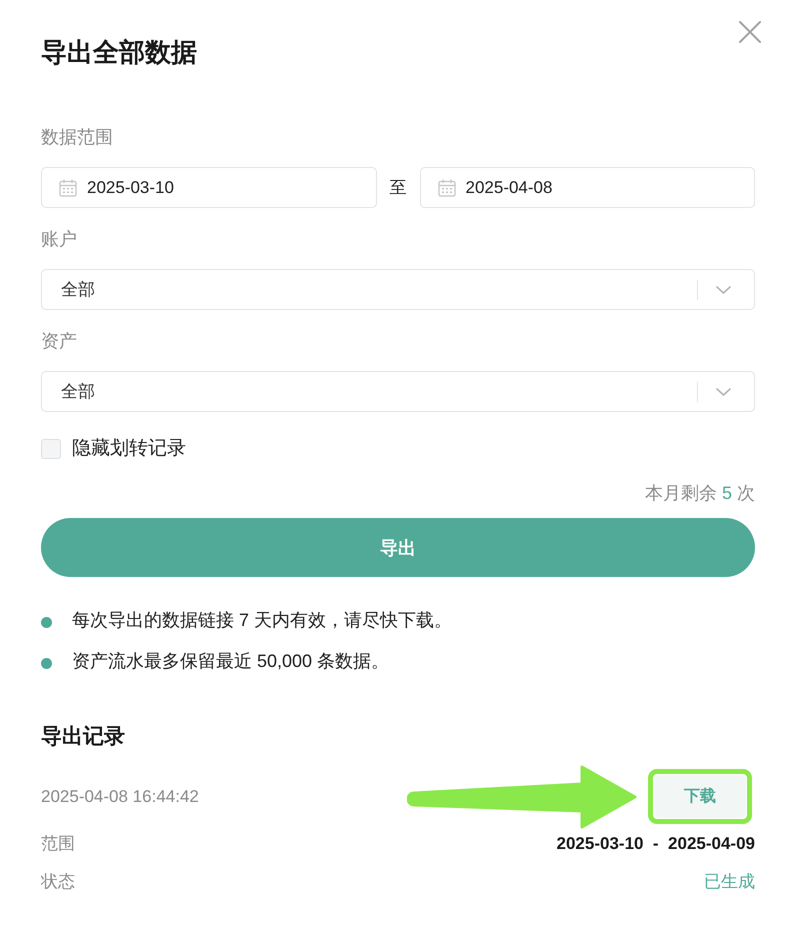 This screenshot has width=786, height=950. What do you see at coordinates (231, 661) in the screenshot?
I see `note-text: 资产流水最多保留最近 50,000 条数据。` at bounding box center [231, 661].